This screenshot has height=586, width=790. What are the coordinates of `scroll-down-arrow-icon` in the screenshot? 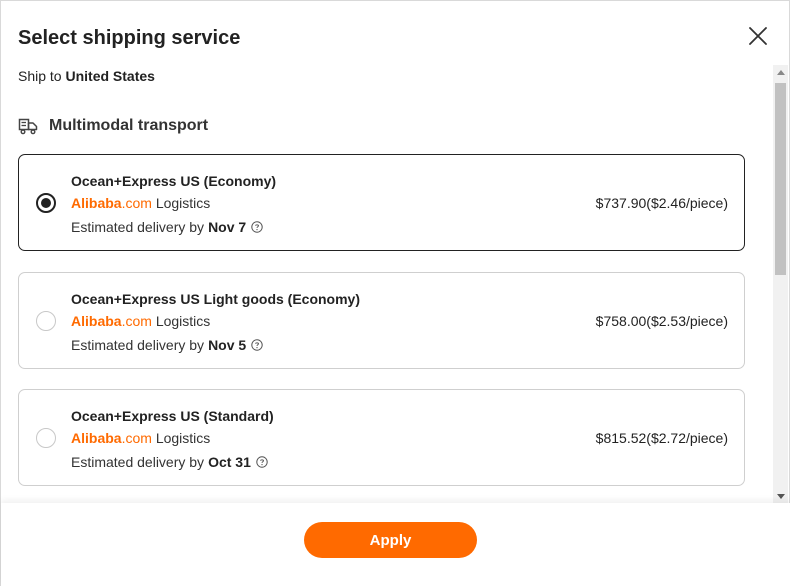 It's located at (781, 496).